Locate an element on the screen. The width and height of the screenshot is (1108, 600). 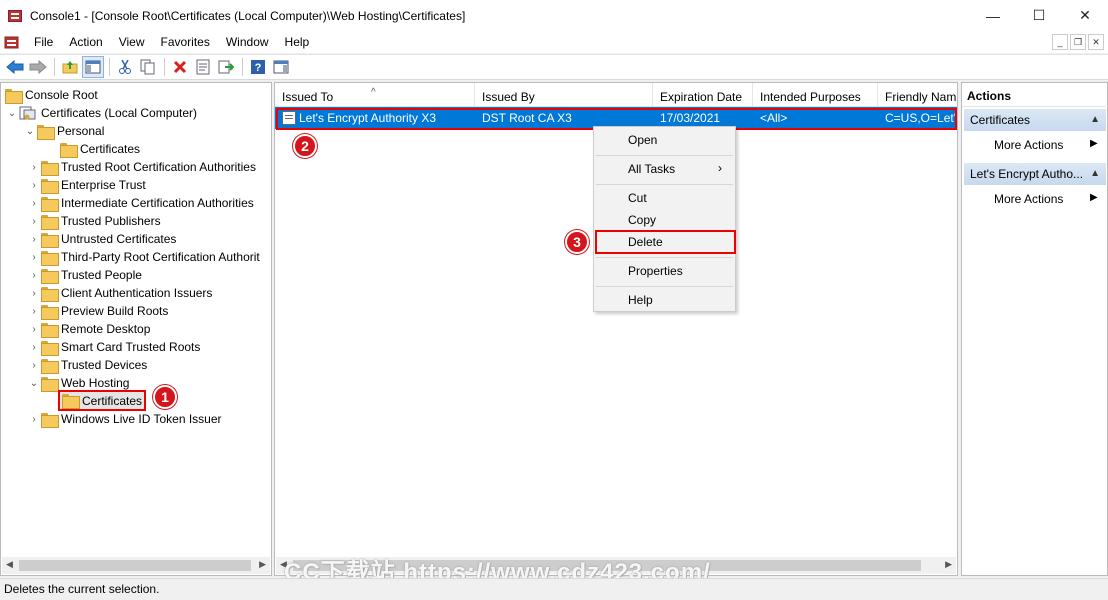
tree-label: Intermediate Certification Authorities is located at coordinates (157, 203).